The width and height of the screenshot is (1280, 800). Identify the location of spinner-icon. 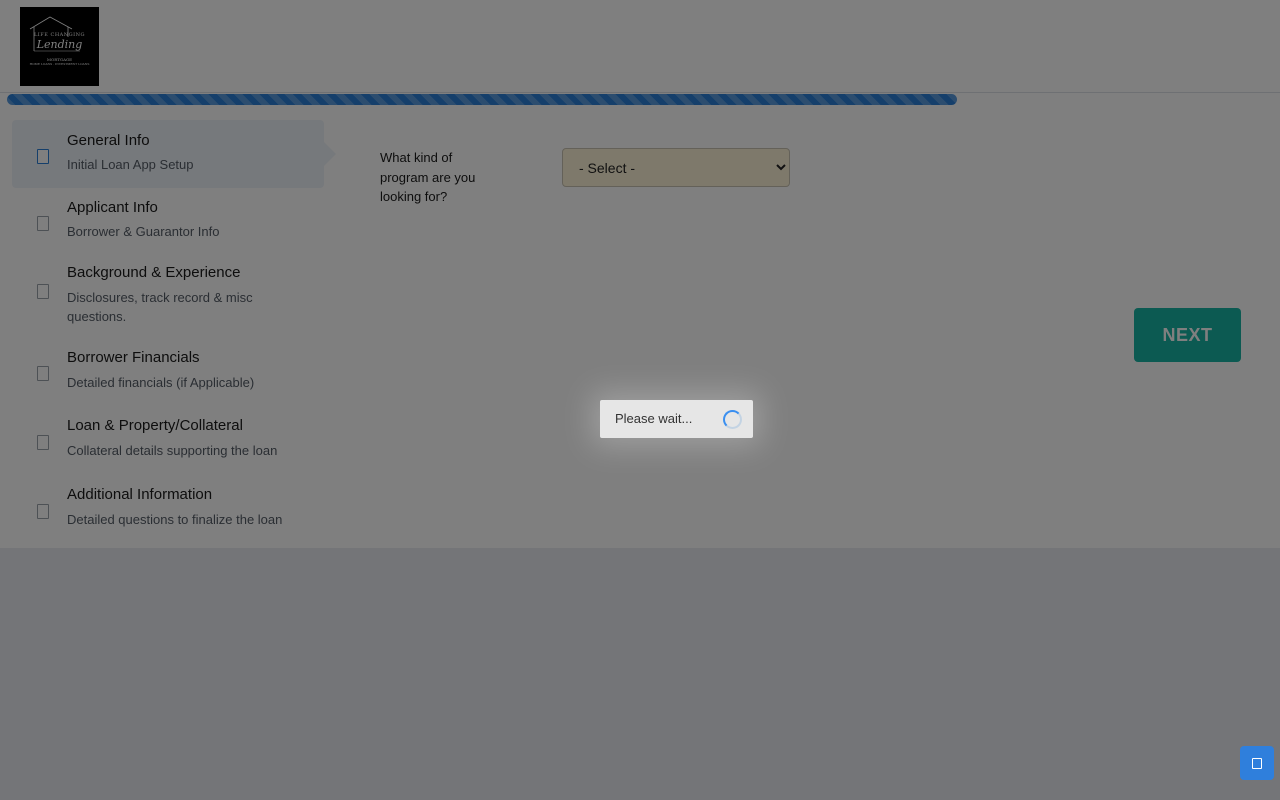
(732, 419).